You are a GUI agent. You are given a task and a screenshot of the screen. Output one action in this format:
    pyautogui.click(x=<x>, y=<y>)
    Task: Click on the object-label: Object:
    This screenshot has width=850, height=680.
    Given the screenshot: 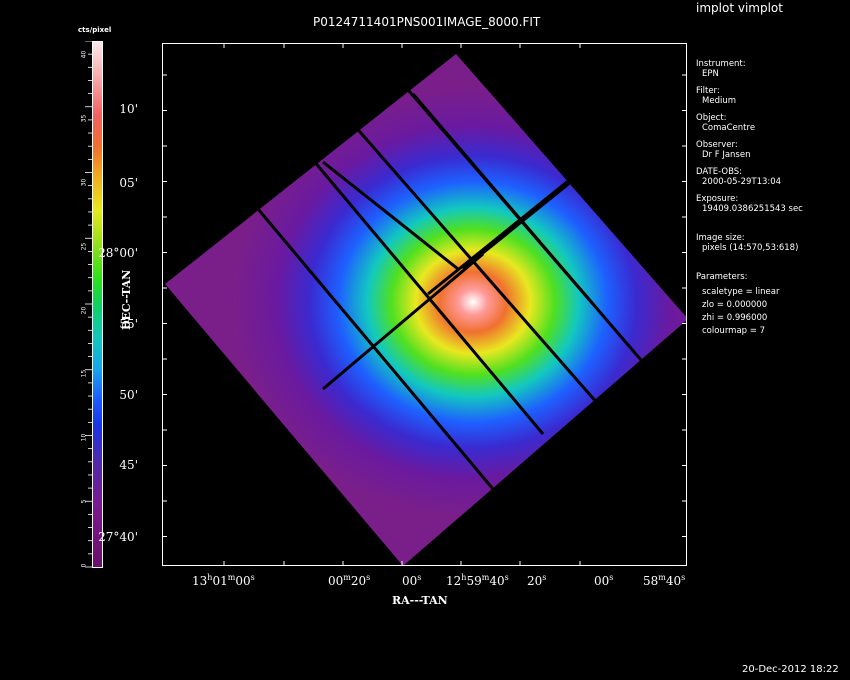 What is the action you would take?
    pyautogui.click(x=711, y=118)
    